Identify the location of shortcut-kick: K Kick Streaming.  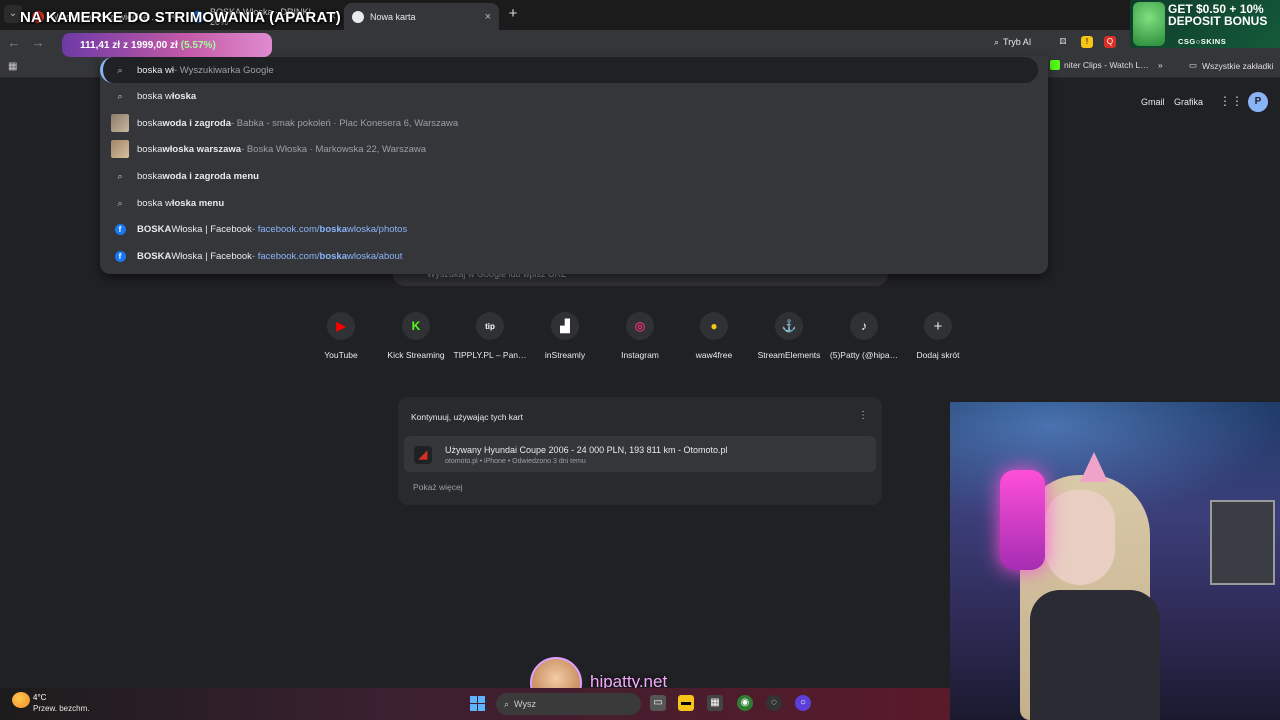
(416, 336).